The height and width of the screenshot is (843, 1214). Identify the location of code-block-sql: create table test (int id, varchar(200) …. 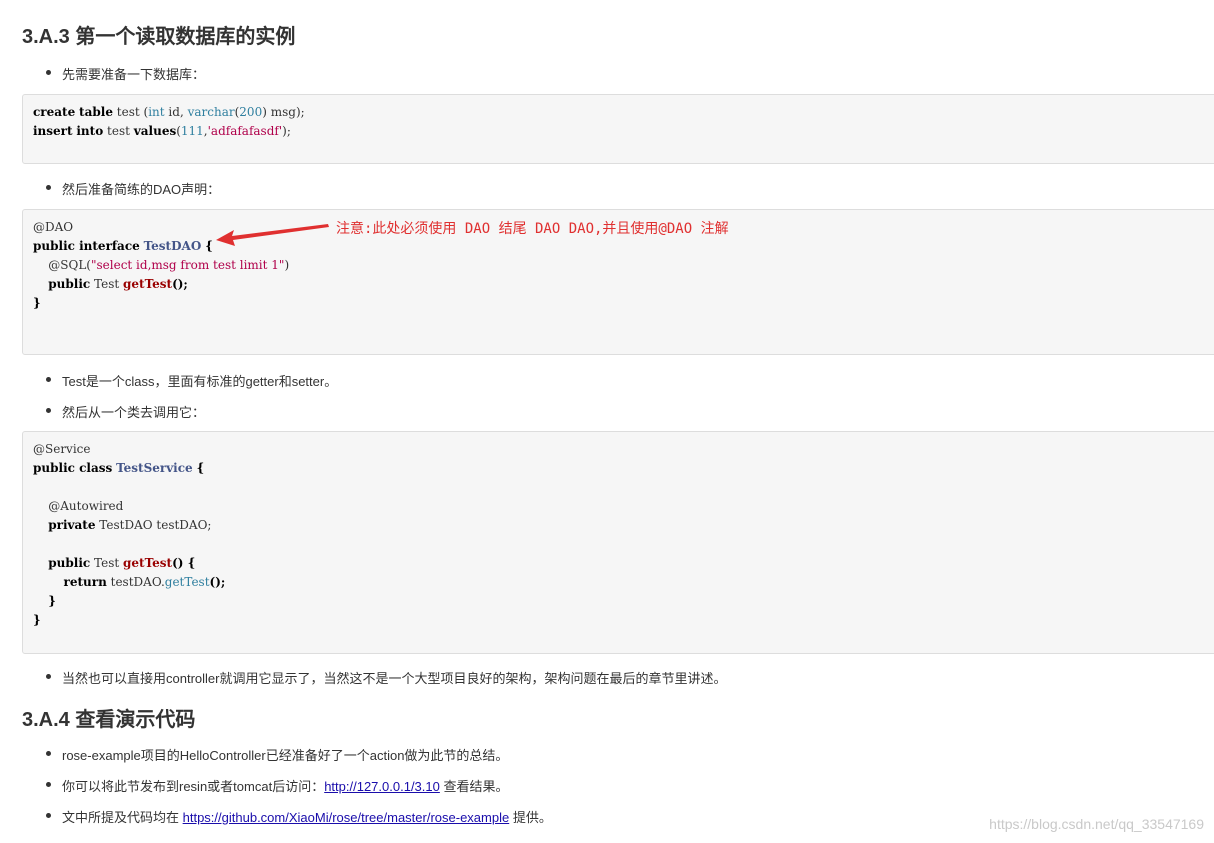
(618, 129).